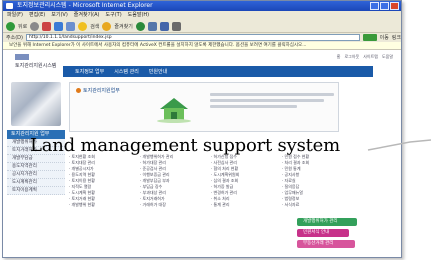 The image size is (431, 260). I want to click on toolbar: 뒤로 검색 즐겨찾기, so click(202, 26).